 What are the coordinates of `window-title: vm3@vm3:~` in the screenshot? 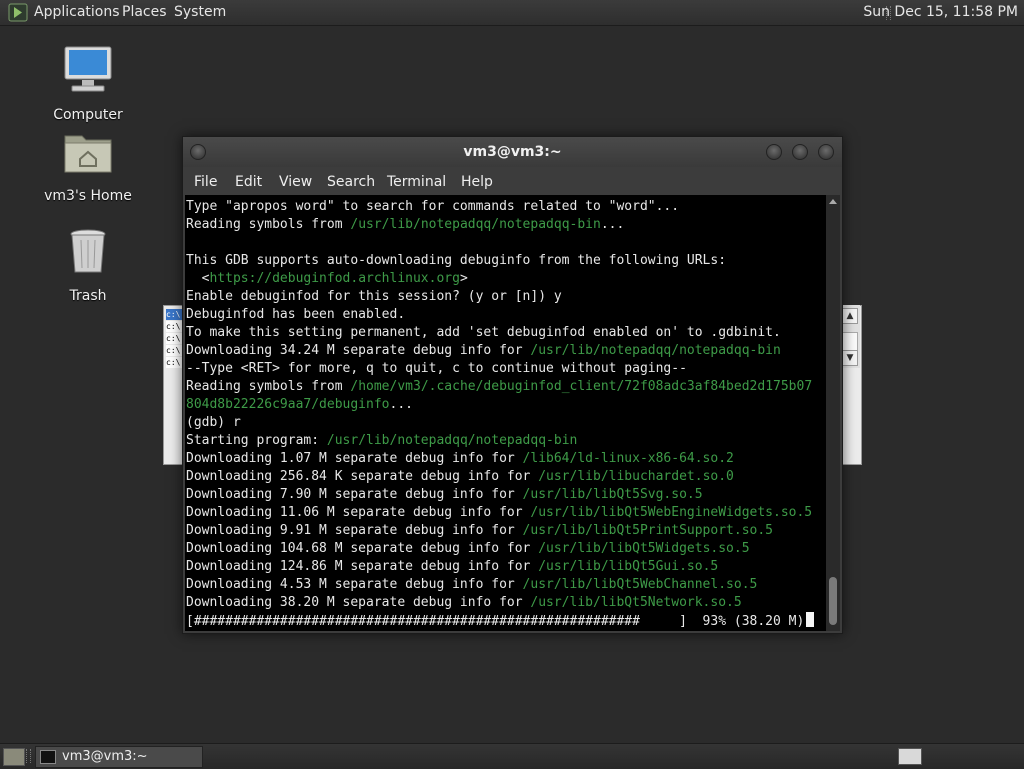 It's located at (512, 152).